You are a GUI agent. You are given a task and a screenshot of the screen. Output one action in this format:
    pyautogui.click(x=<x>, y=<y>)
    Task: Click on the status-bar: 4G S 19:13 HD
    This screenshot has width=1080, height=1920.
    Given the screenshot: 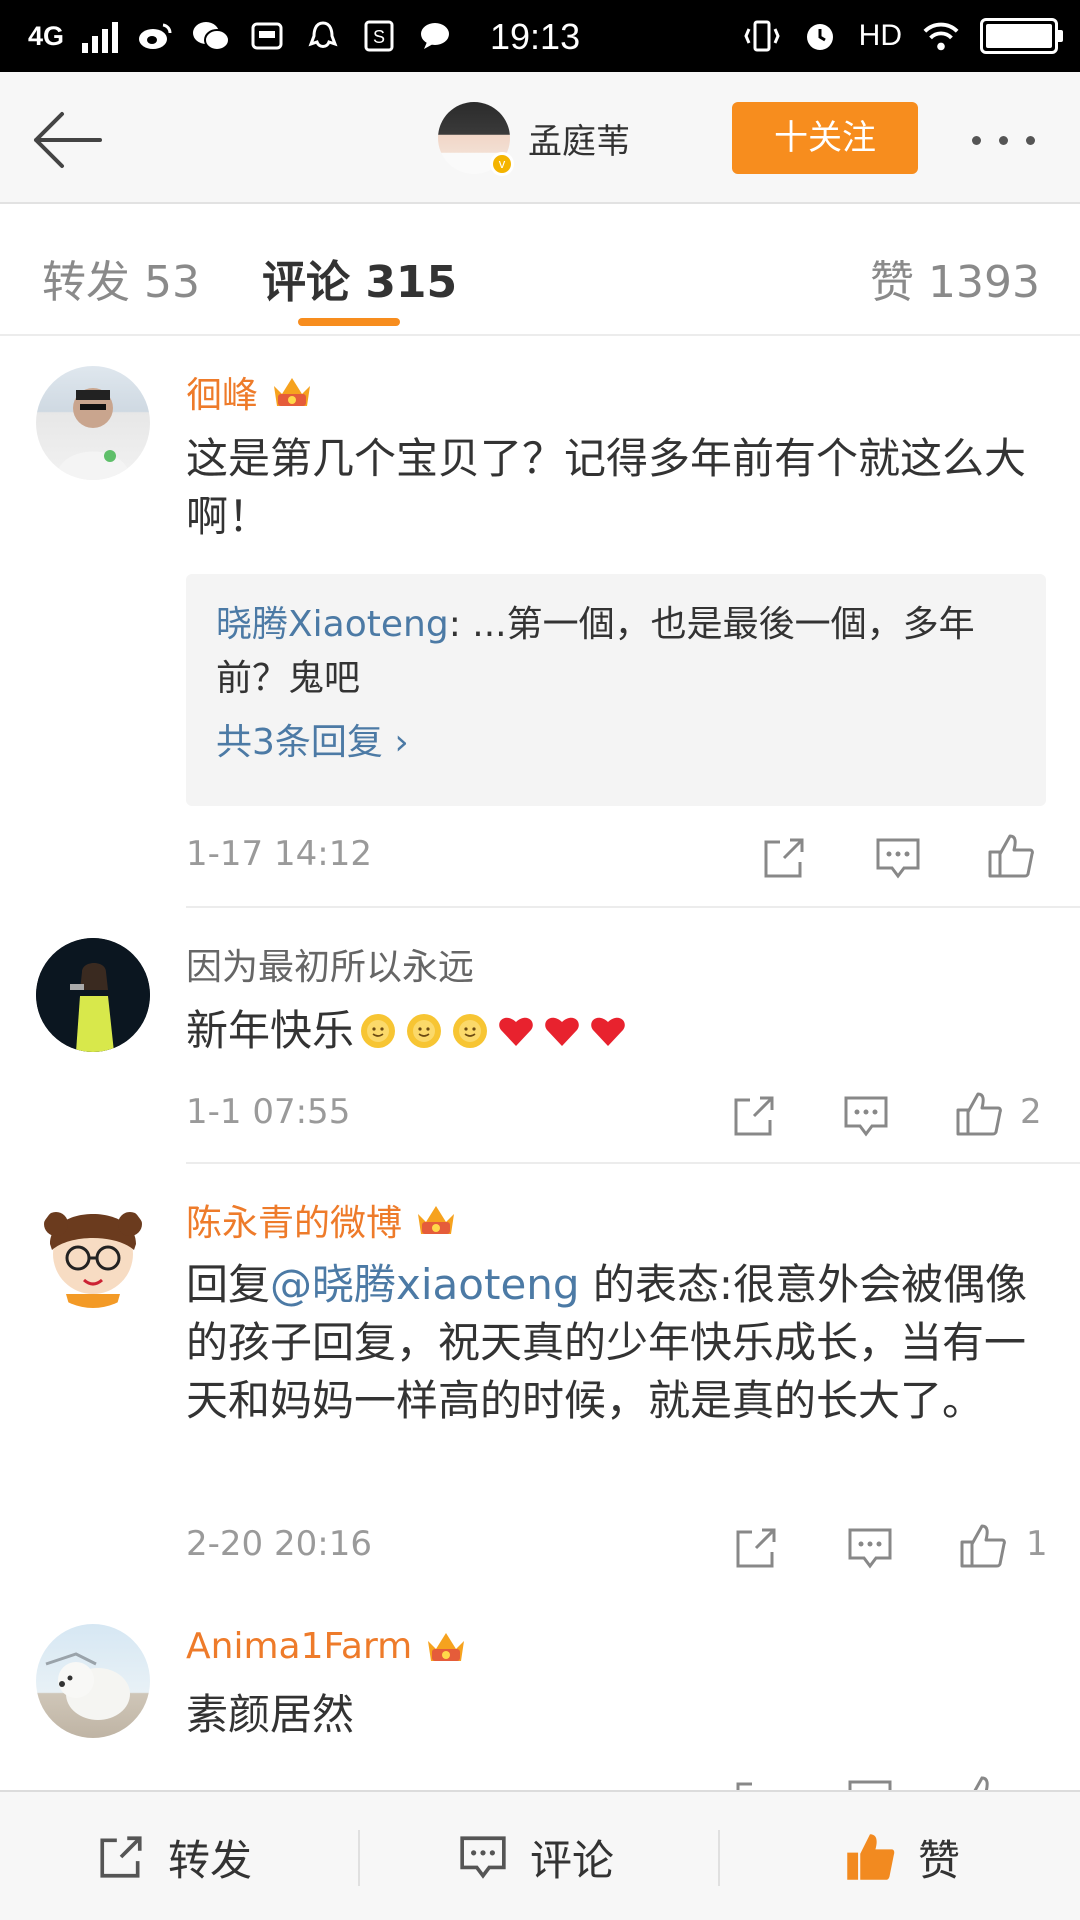 What is the action you would take?
    pyautogui.click(x=540, y=36)
    